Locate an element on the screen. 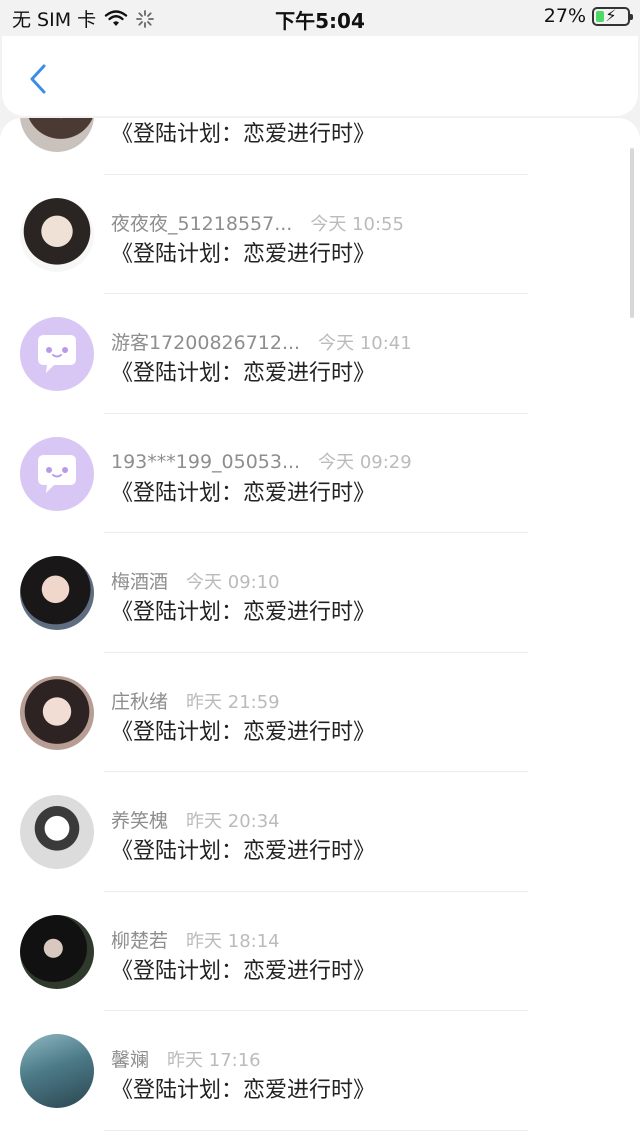  status-right: 27% ⚡ is located at coordinates (588, 16).